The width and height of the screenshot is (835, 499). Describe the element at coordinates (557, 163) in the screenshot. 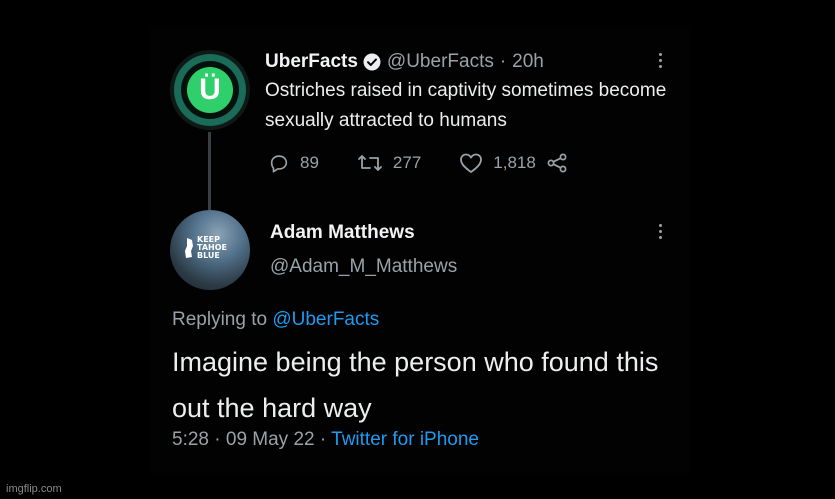

I see `share-icon` at that location.